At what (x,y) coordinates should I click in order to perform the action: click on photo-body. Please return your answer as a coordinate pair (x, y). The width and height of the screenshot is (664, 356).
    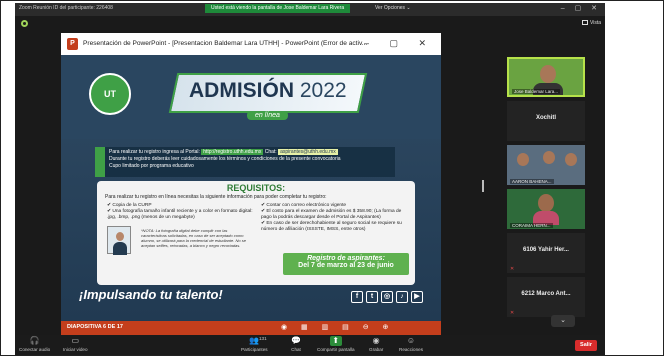
    Looking at the image, I should click on (120, 248).